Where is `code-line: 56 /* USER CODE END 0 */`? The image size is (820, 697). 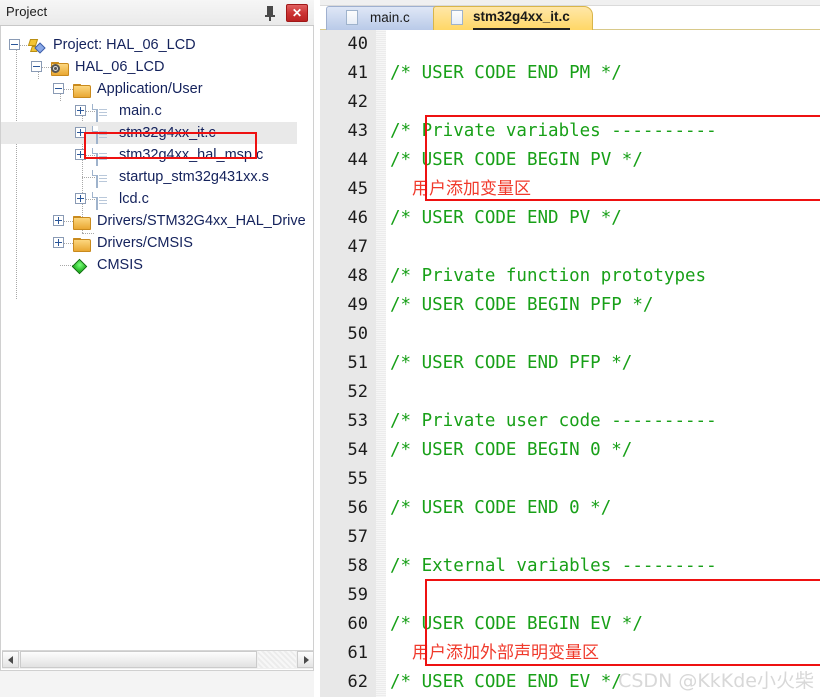 code-line: 56 /* USER CODE END 0 */ is located at coordinates (570, 508).